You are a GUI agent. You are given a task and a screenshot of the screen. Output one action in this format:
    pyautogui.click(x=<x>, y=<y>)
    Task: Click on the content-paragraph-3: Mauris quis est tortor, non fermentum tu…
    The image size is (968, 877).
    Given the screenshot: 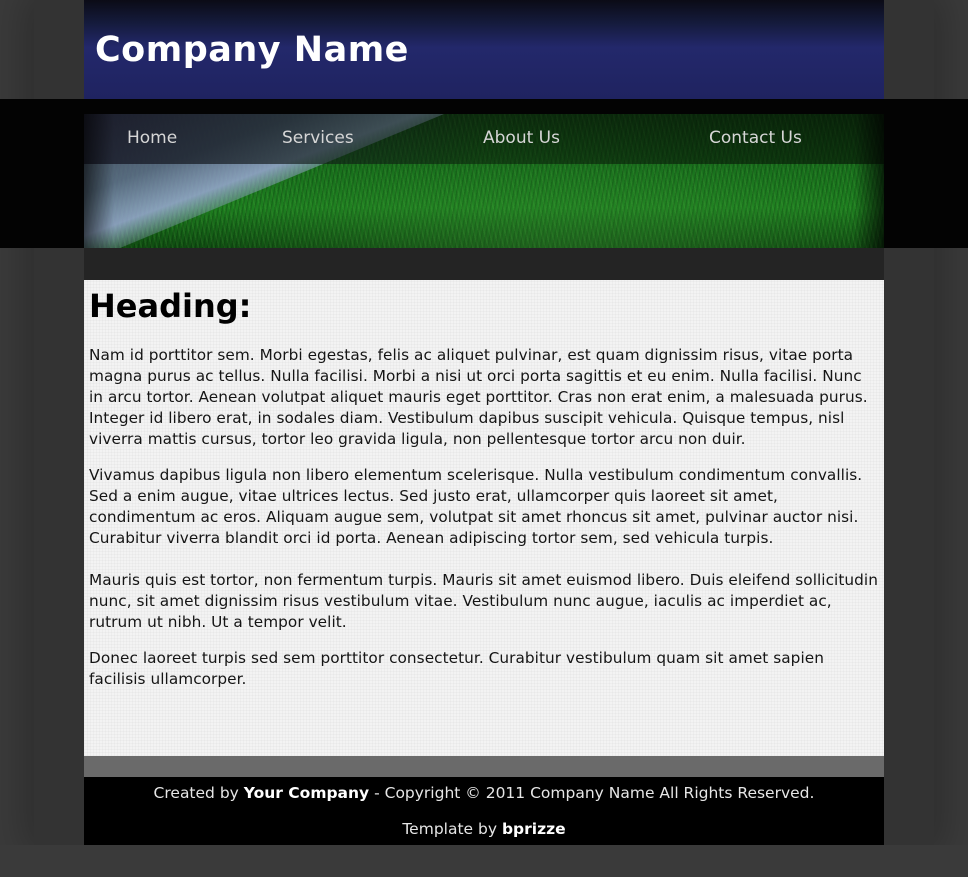 What is the action you would take?
    pyautogui.click(x=483, y=601)
    